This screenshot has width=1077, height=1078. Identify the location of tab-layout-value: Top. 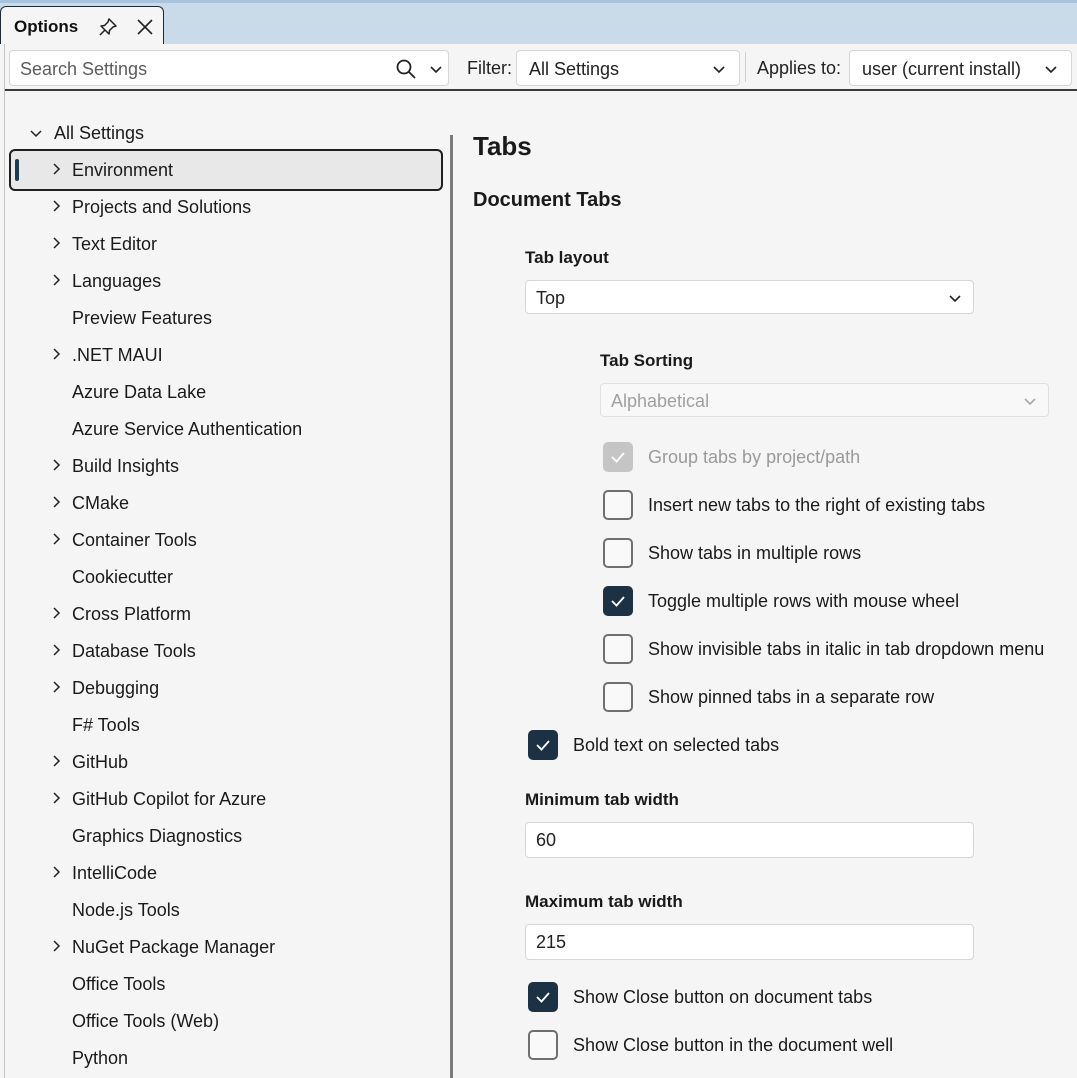
(551, 298).